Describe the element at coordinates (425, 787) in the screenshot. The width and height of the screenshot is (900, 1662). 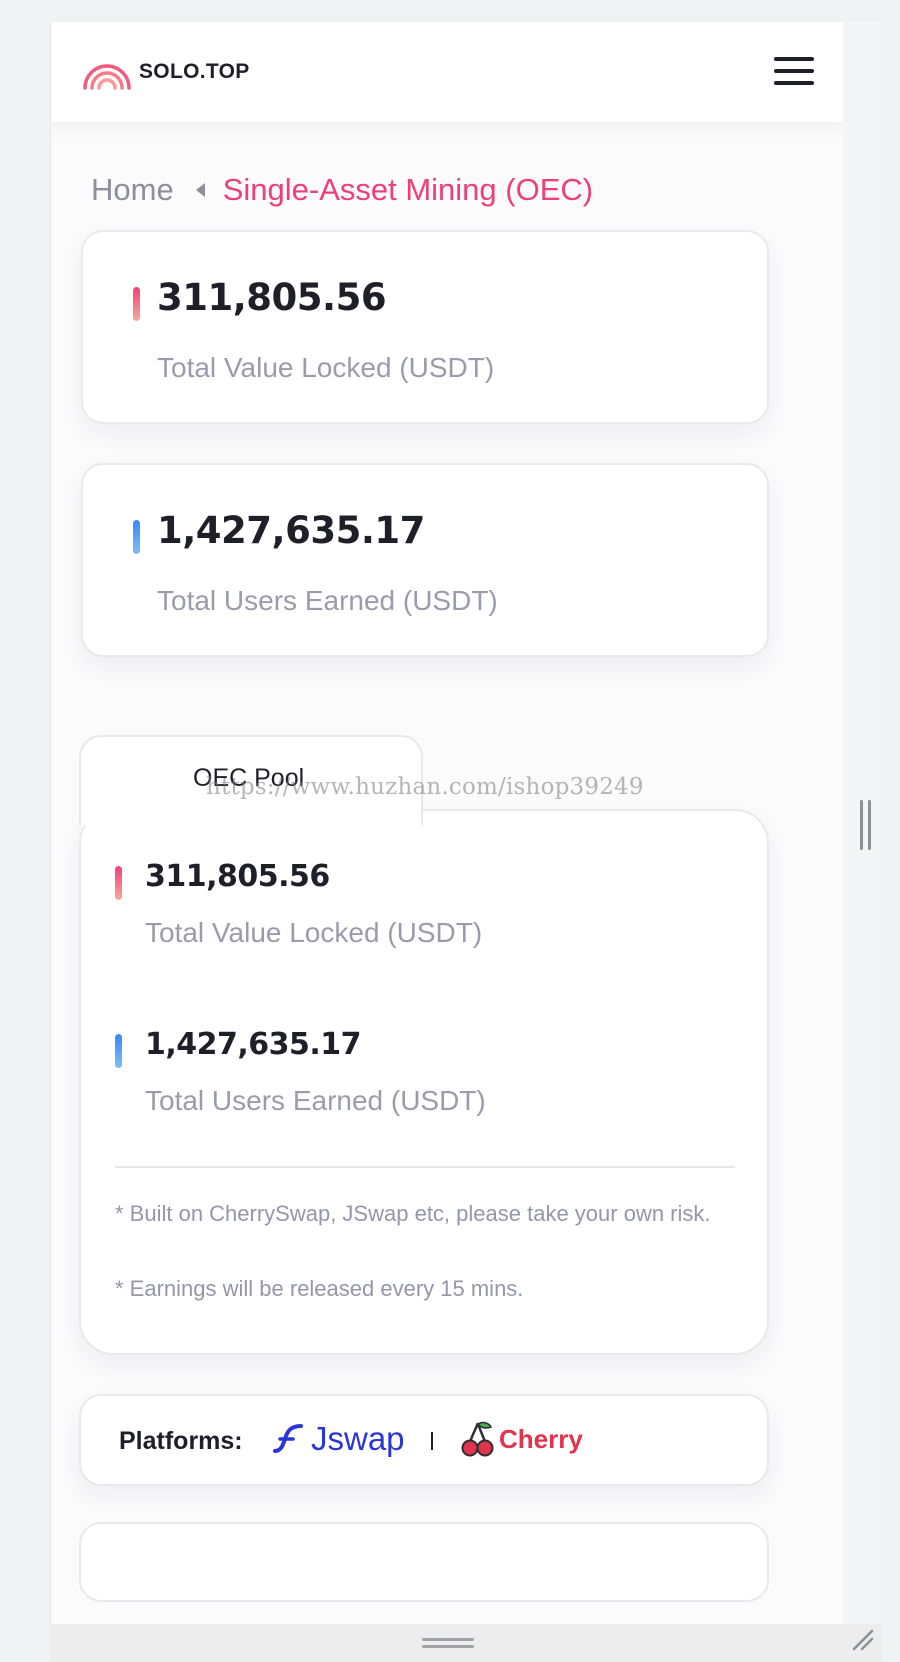
I see `watermark: https://www.huzhan.com/ishop39249` at that location.